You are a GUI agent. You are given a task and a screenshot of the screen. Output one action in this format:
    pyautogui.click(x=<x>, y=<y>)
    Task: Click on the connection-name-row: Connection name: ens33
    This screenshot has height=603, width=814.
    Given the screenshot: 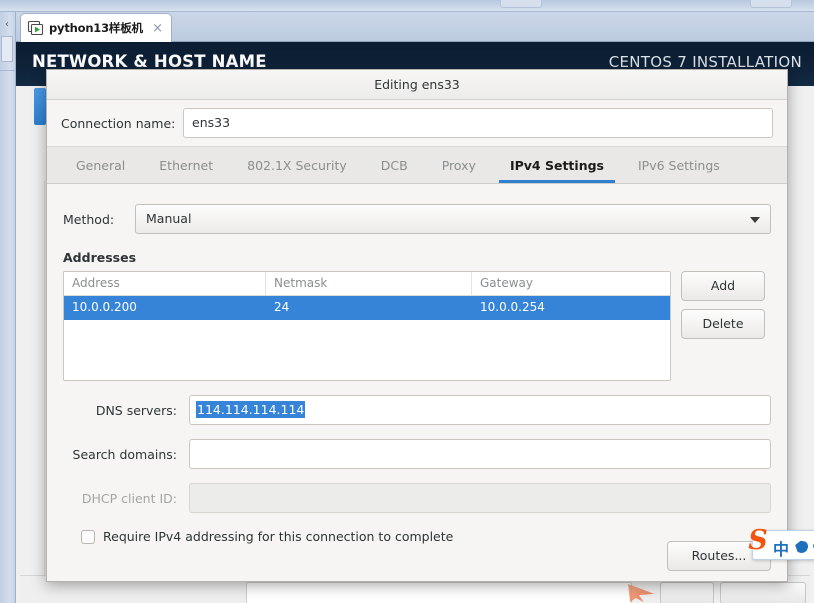 What is the action you would take?
    pyautogui.click(x=417, y=123)
    